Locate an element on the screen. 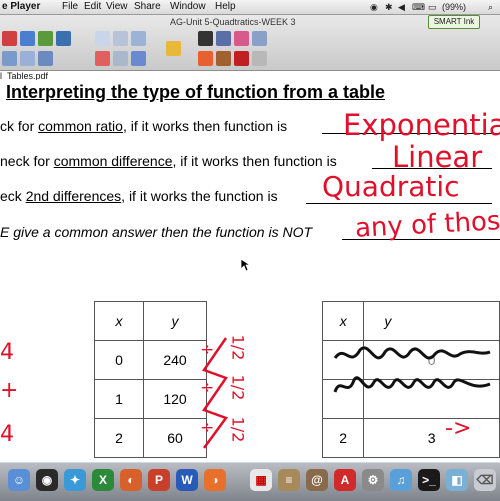  rule-text: eck is located at coordinates (13, 196).